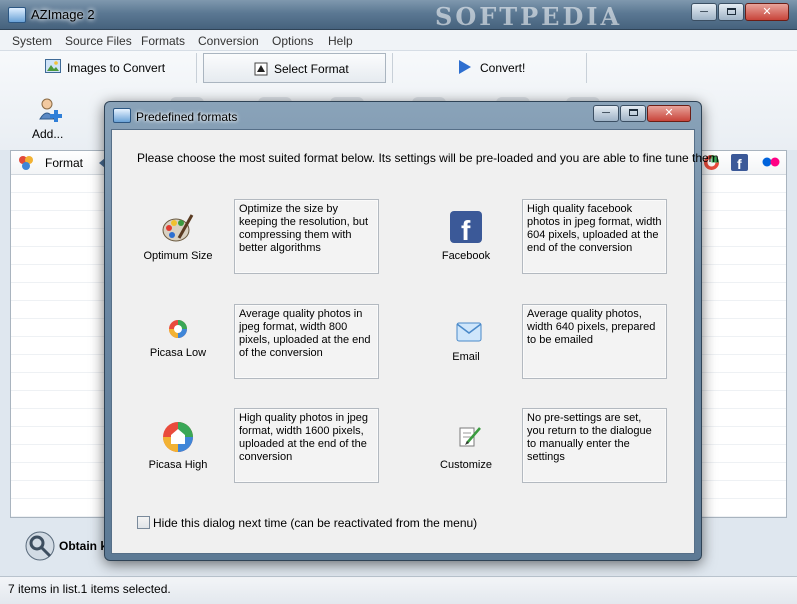 The height and width of the screenshot is (604, 797). I want to click on dialog-minimize-button: ─, so click(606, 113).